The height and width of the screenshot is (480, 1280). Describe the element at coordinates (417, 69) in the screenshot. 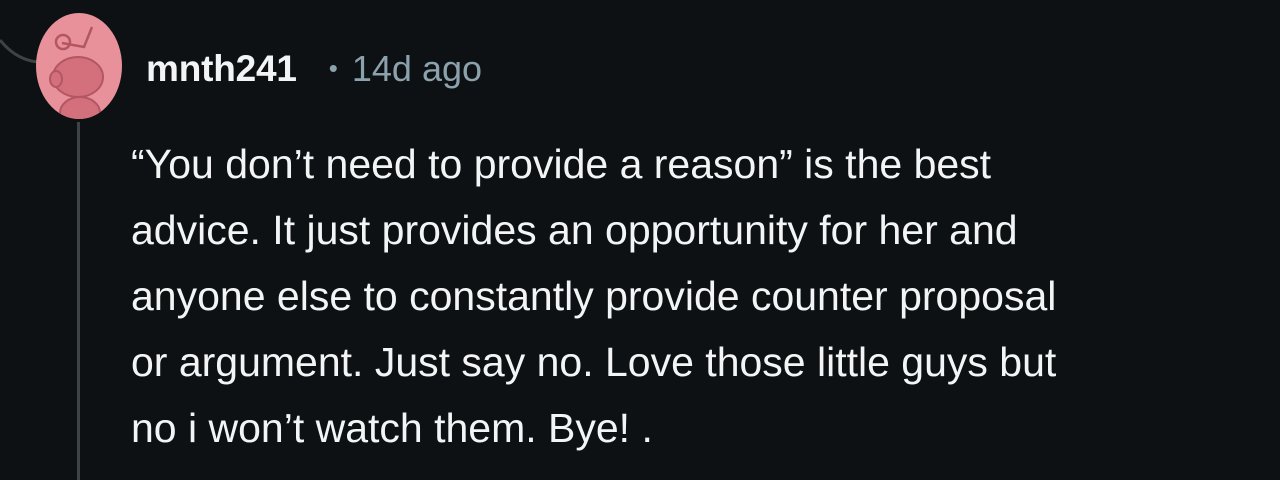

I see `comment-timestamp: 14d ago` at that location.